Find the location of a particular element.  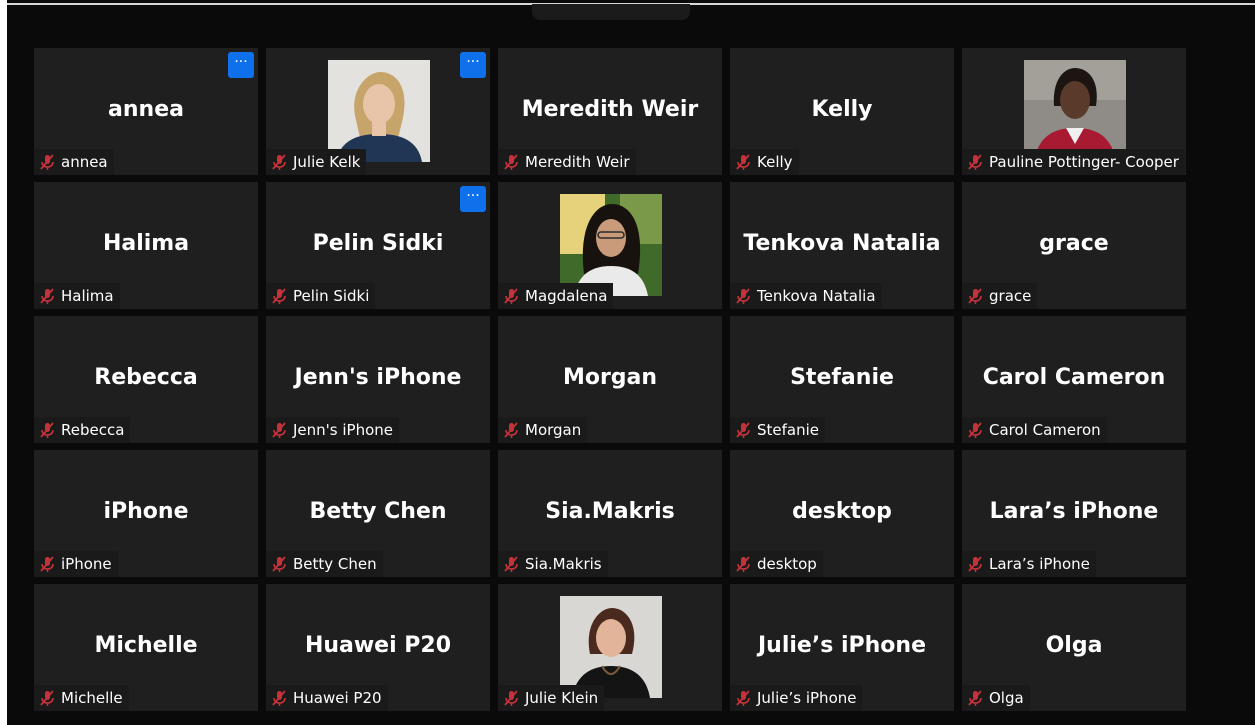

participant-name-label: Pauline Pottinger- Cooper is located at coordinates (1073, 162).